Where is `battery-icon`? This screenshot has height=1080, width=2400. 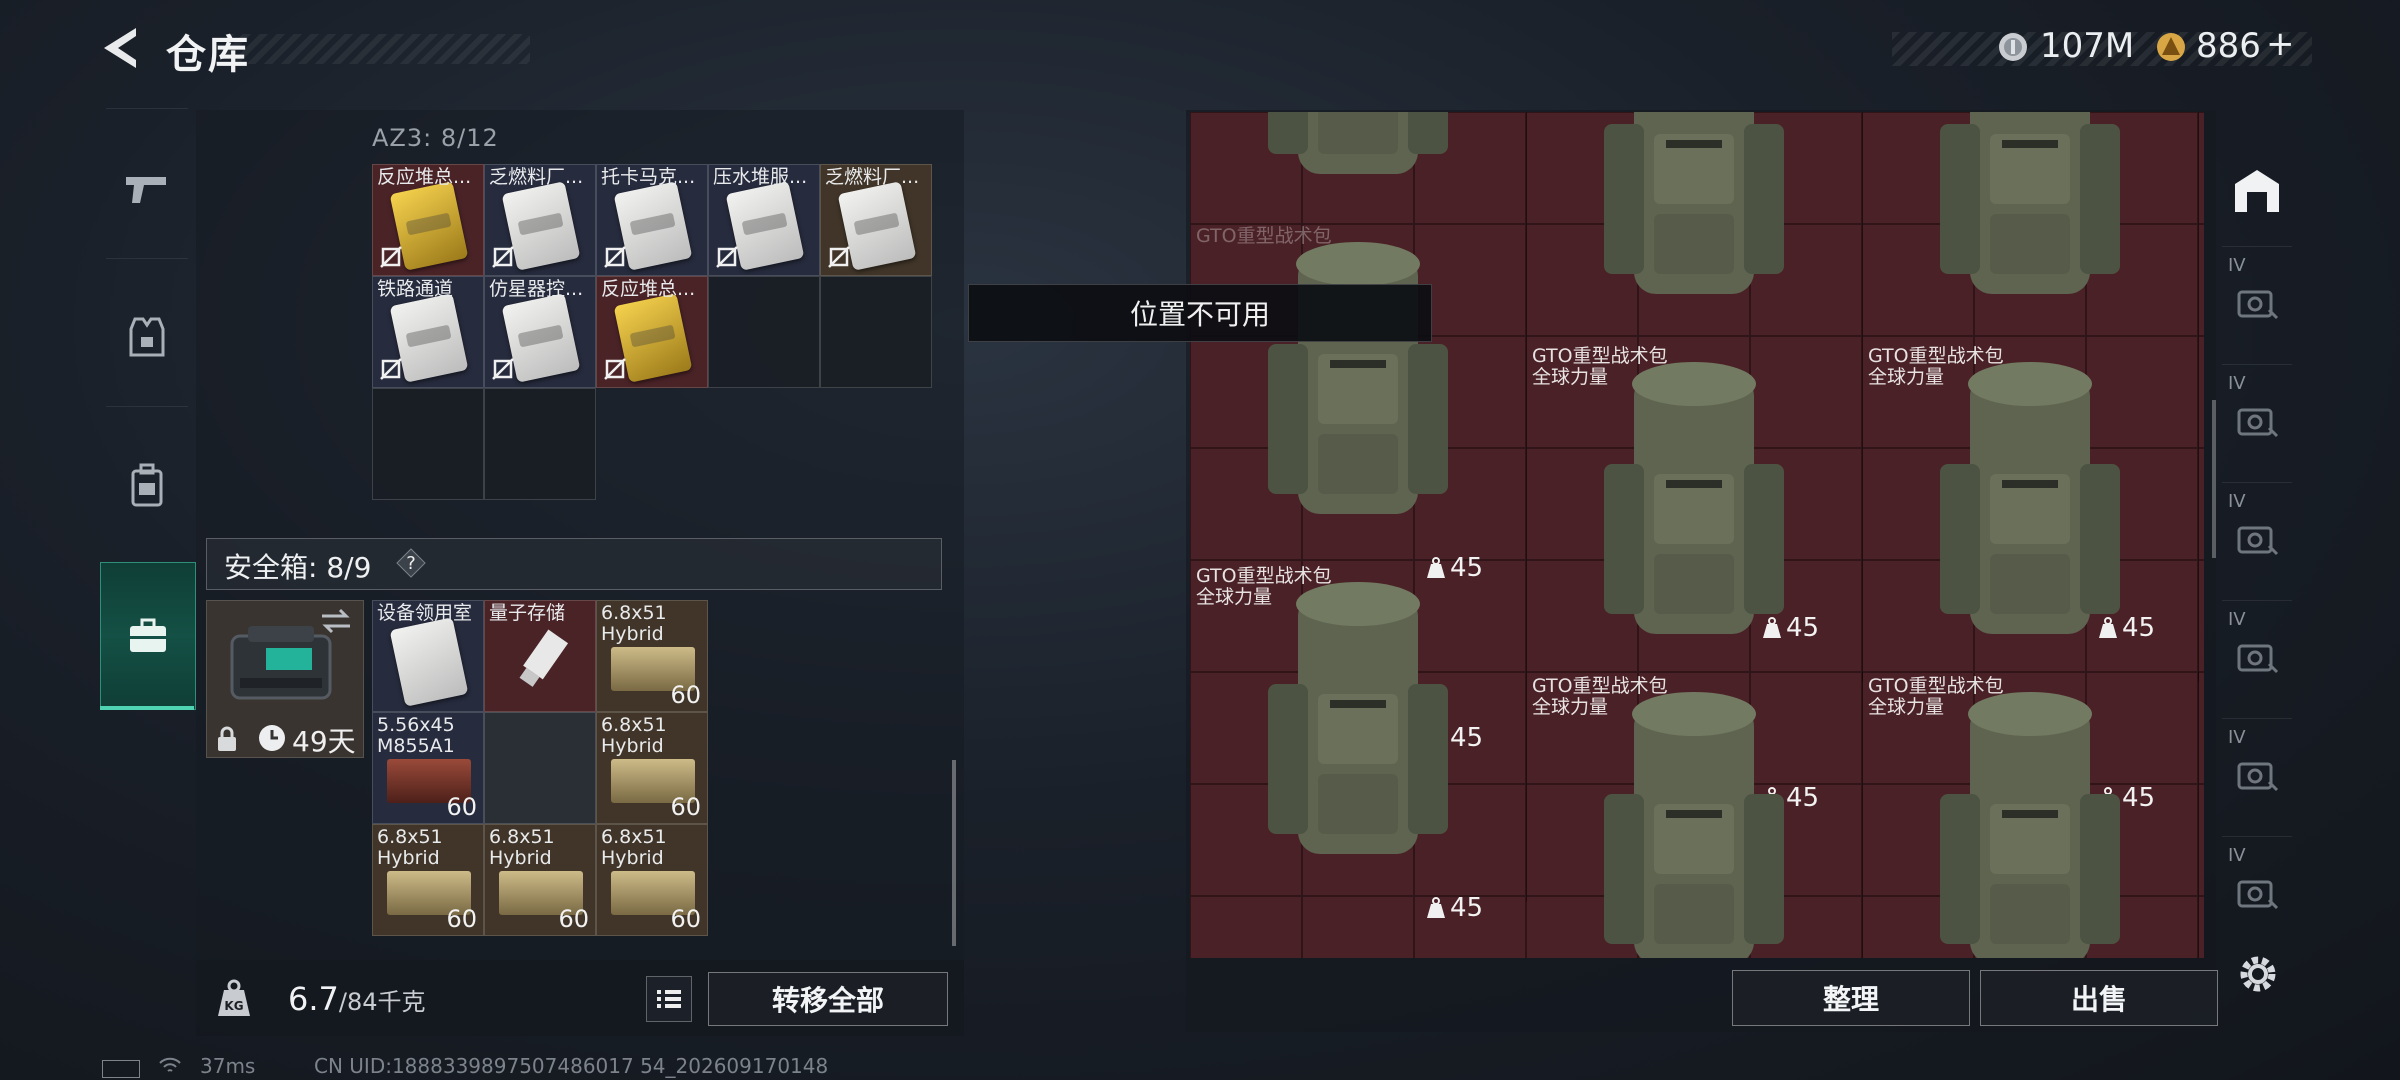
battery-icon is located at coordinates (121, 1069).